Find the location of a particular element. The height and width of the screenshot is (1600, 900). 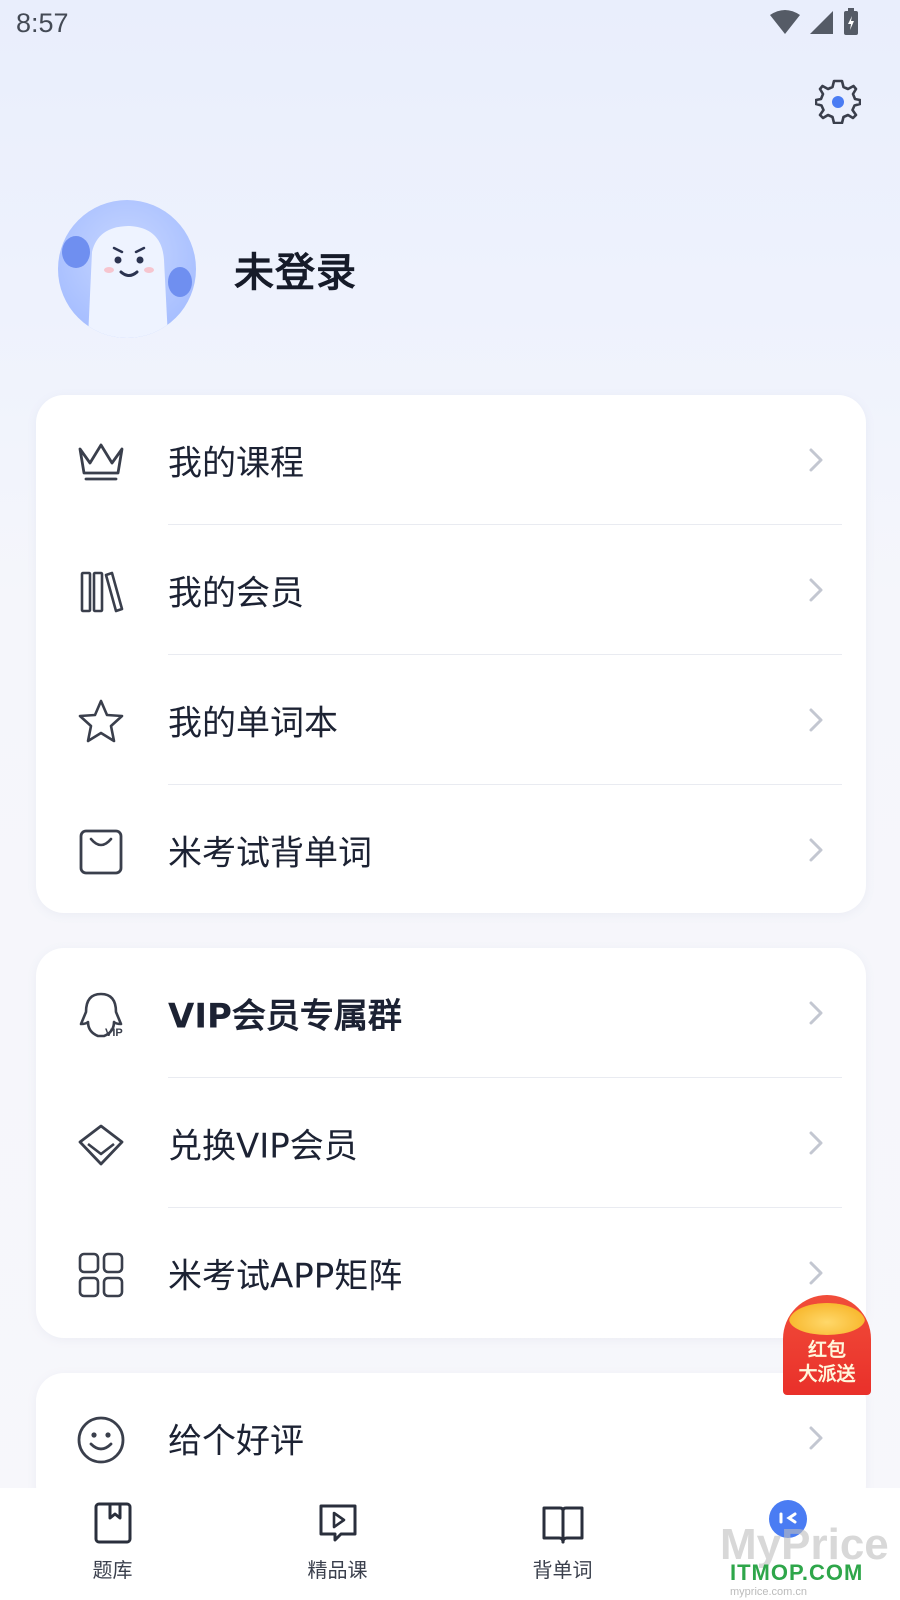

menu-item-label: 我的会员 is located at coordinates (236, 593).